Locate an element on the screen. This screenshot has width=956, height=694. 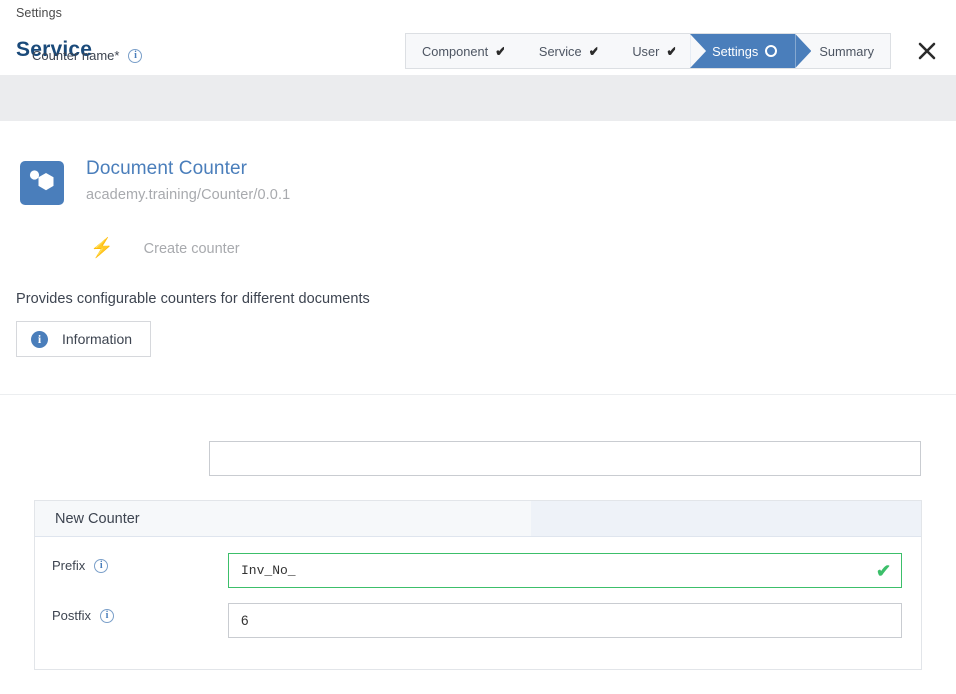
wizard-step-settings: Settings is located at coordinates (743, 51).